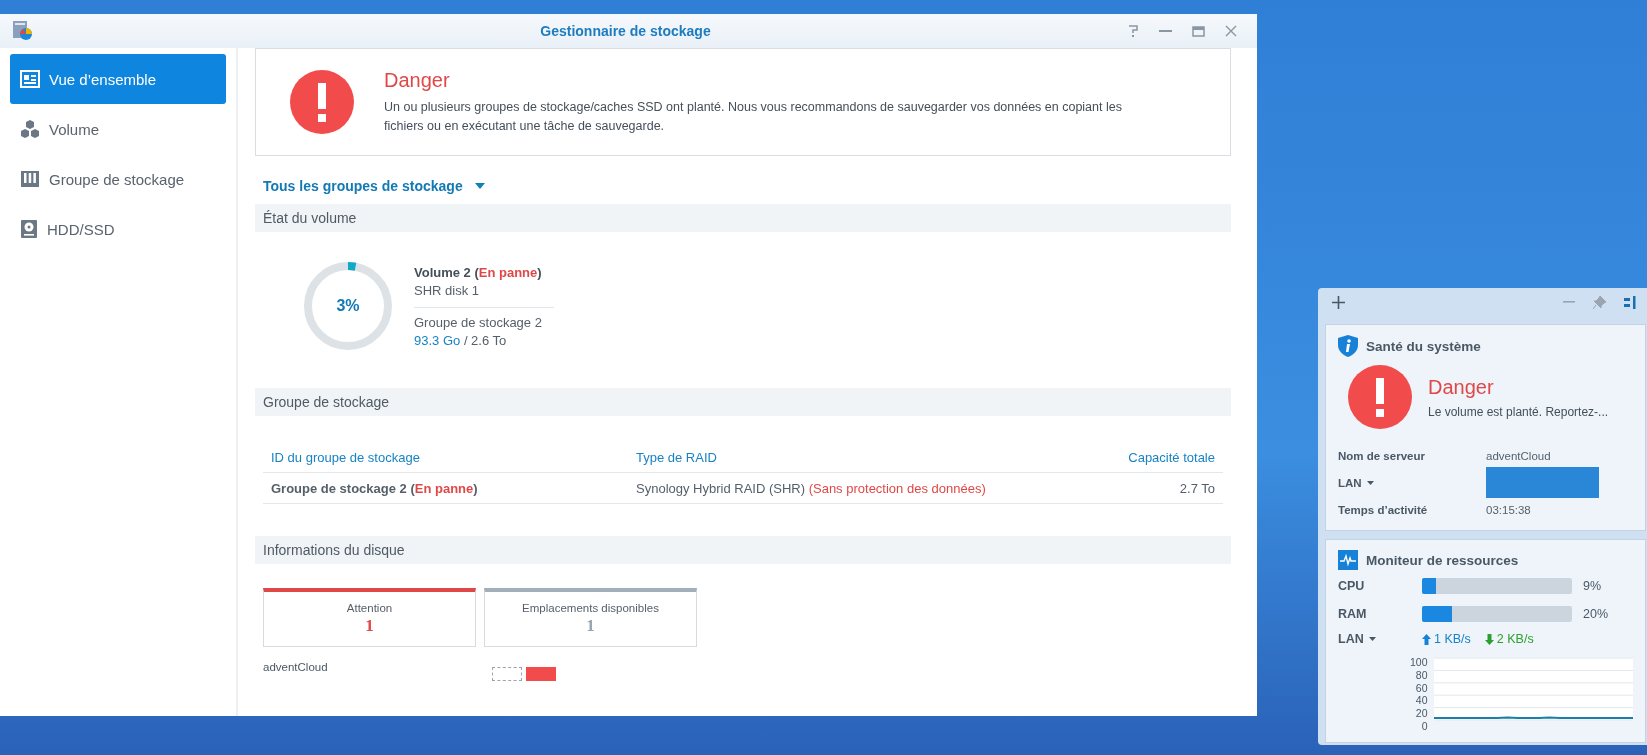 Image resolution: width=1647 pixels, height=755 pixels. Describe the element at coordinates (1353, 614) in the screenshot. I see `meter-label: RAM` at that location.